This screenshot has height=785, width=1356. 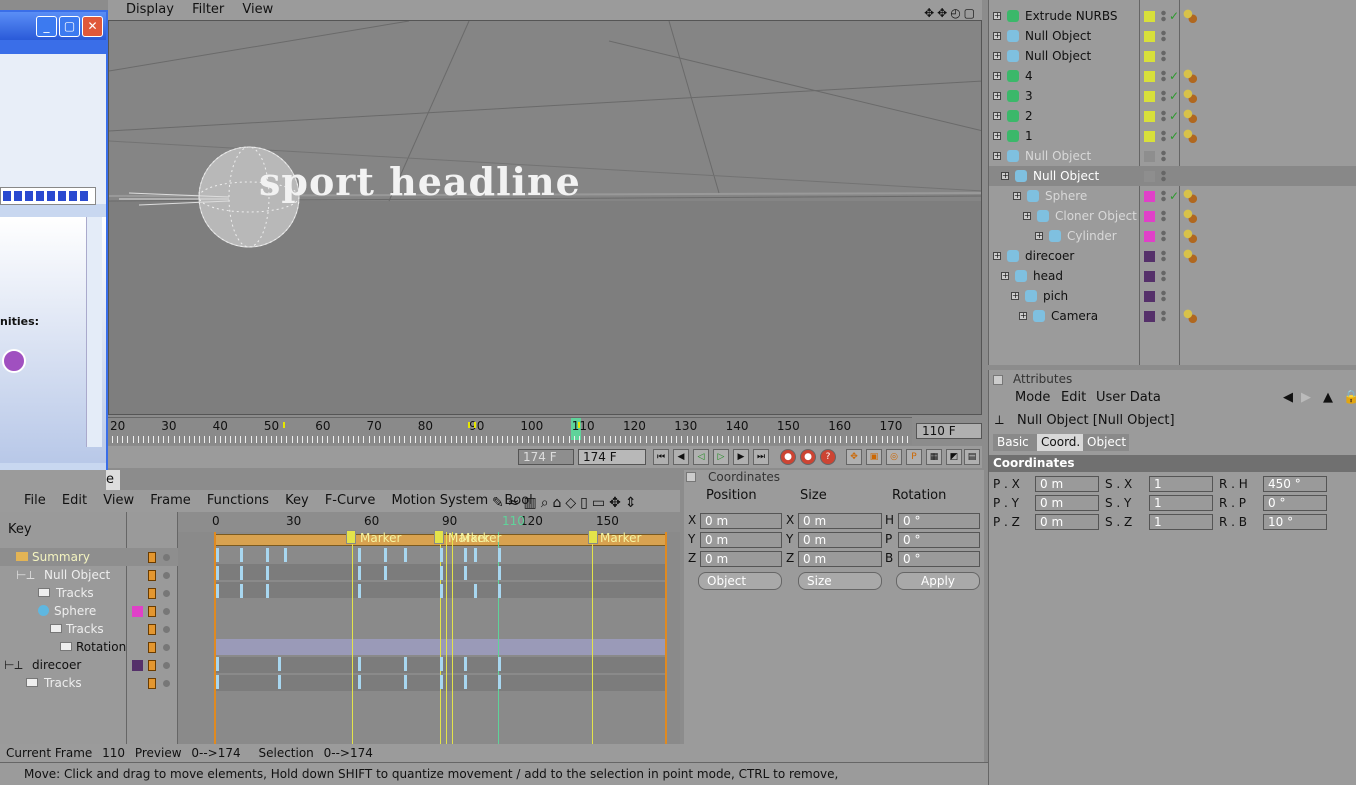 What do you see at coordinates (208, 9) in the screenshot?
I see `menu-filter: Filter` at bounding box center [208, 9].